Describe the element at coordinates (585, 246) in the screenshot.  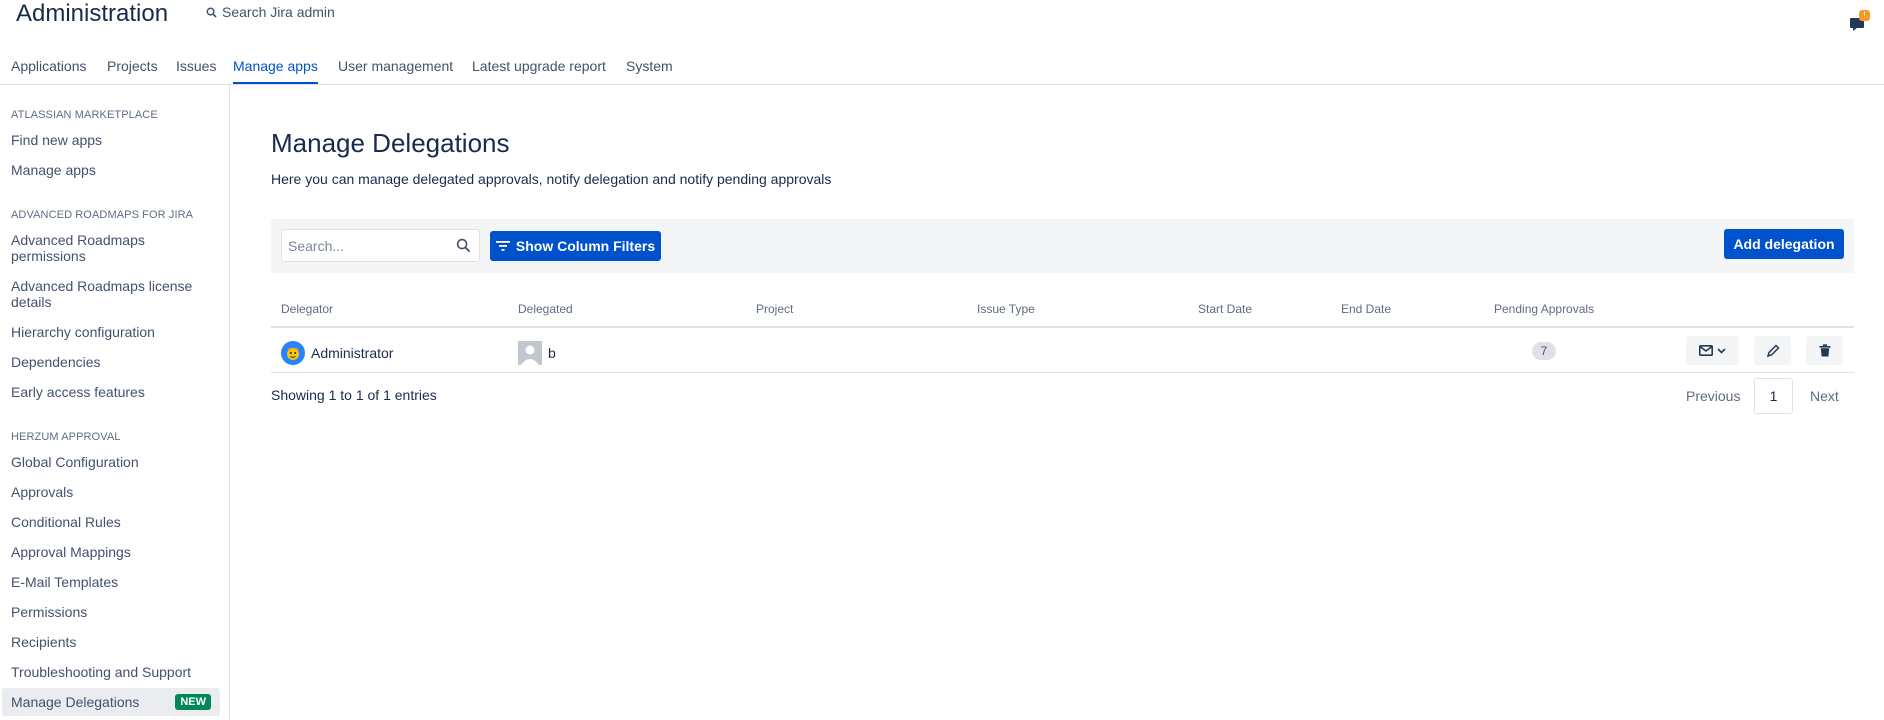
I see `show-column-filters-label: Show Column Filters` at that location.